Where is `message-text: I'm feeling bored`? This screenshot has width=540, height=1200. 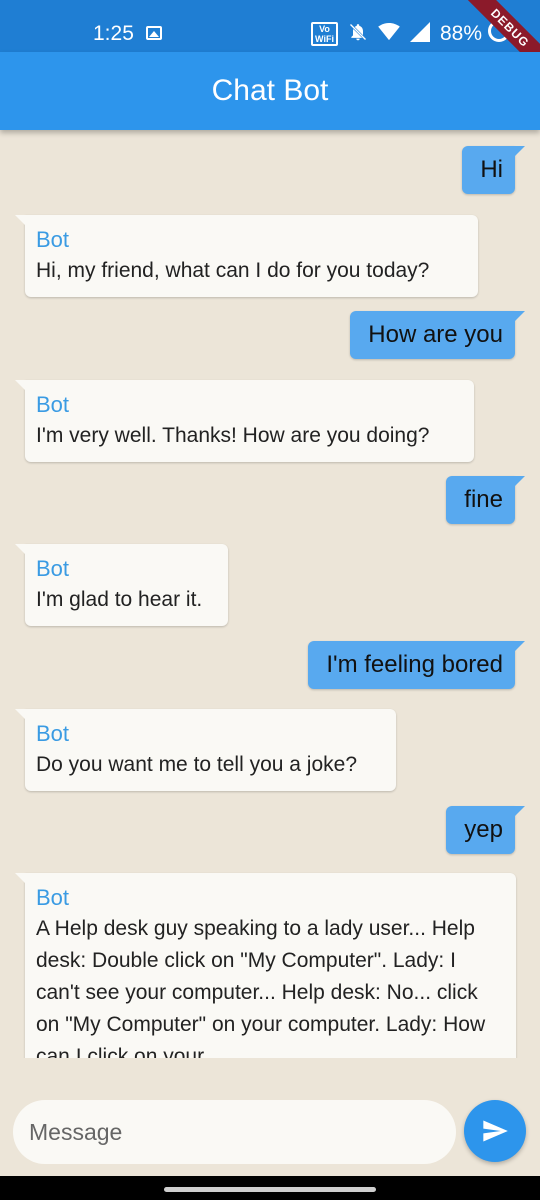 message-text: I'm feeling bored is located at coordinates (414, 664).